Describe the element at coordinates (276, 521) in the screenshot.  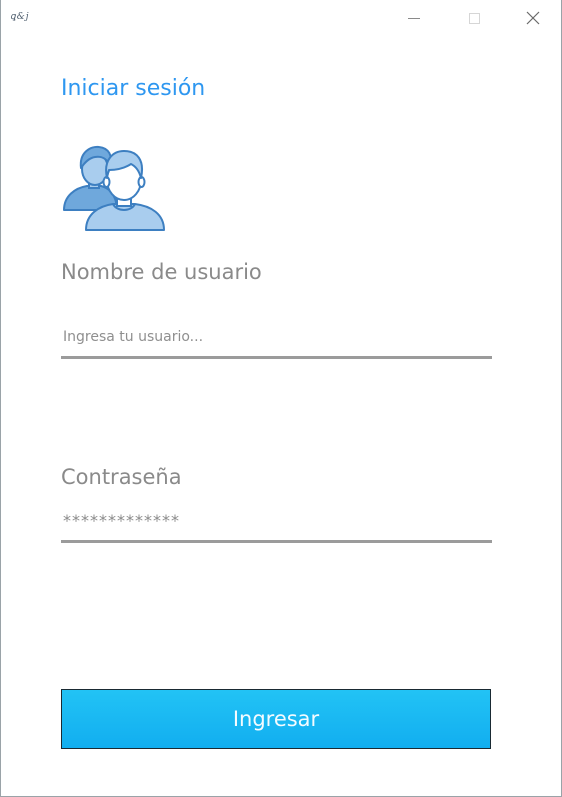
I see `password-input` at that location.